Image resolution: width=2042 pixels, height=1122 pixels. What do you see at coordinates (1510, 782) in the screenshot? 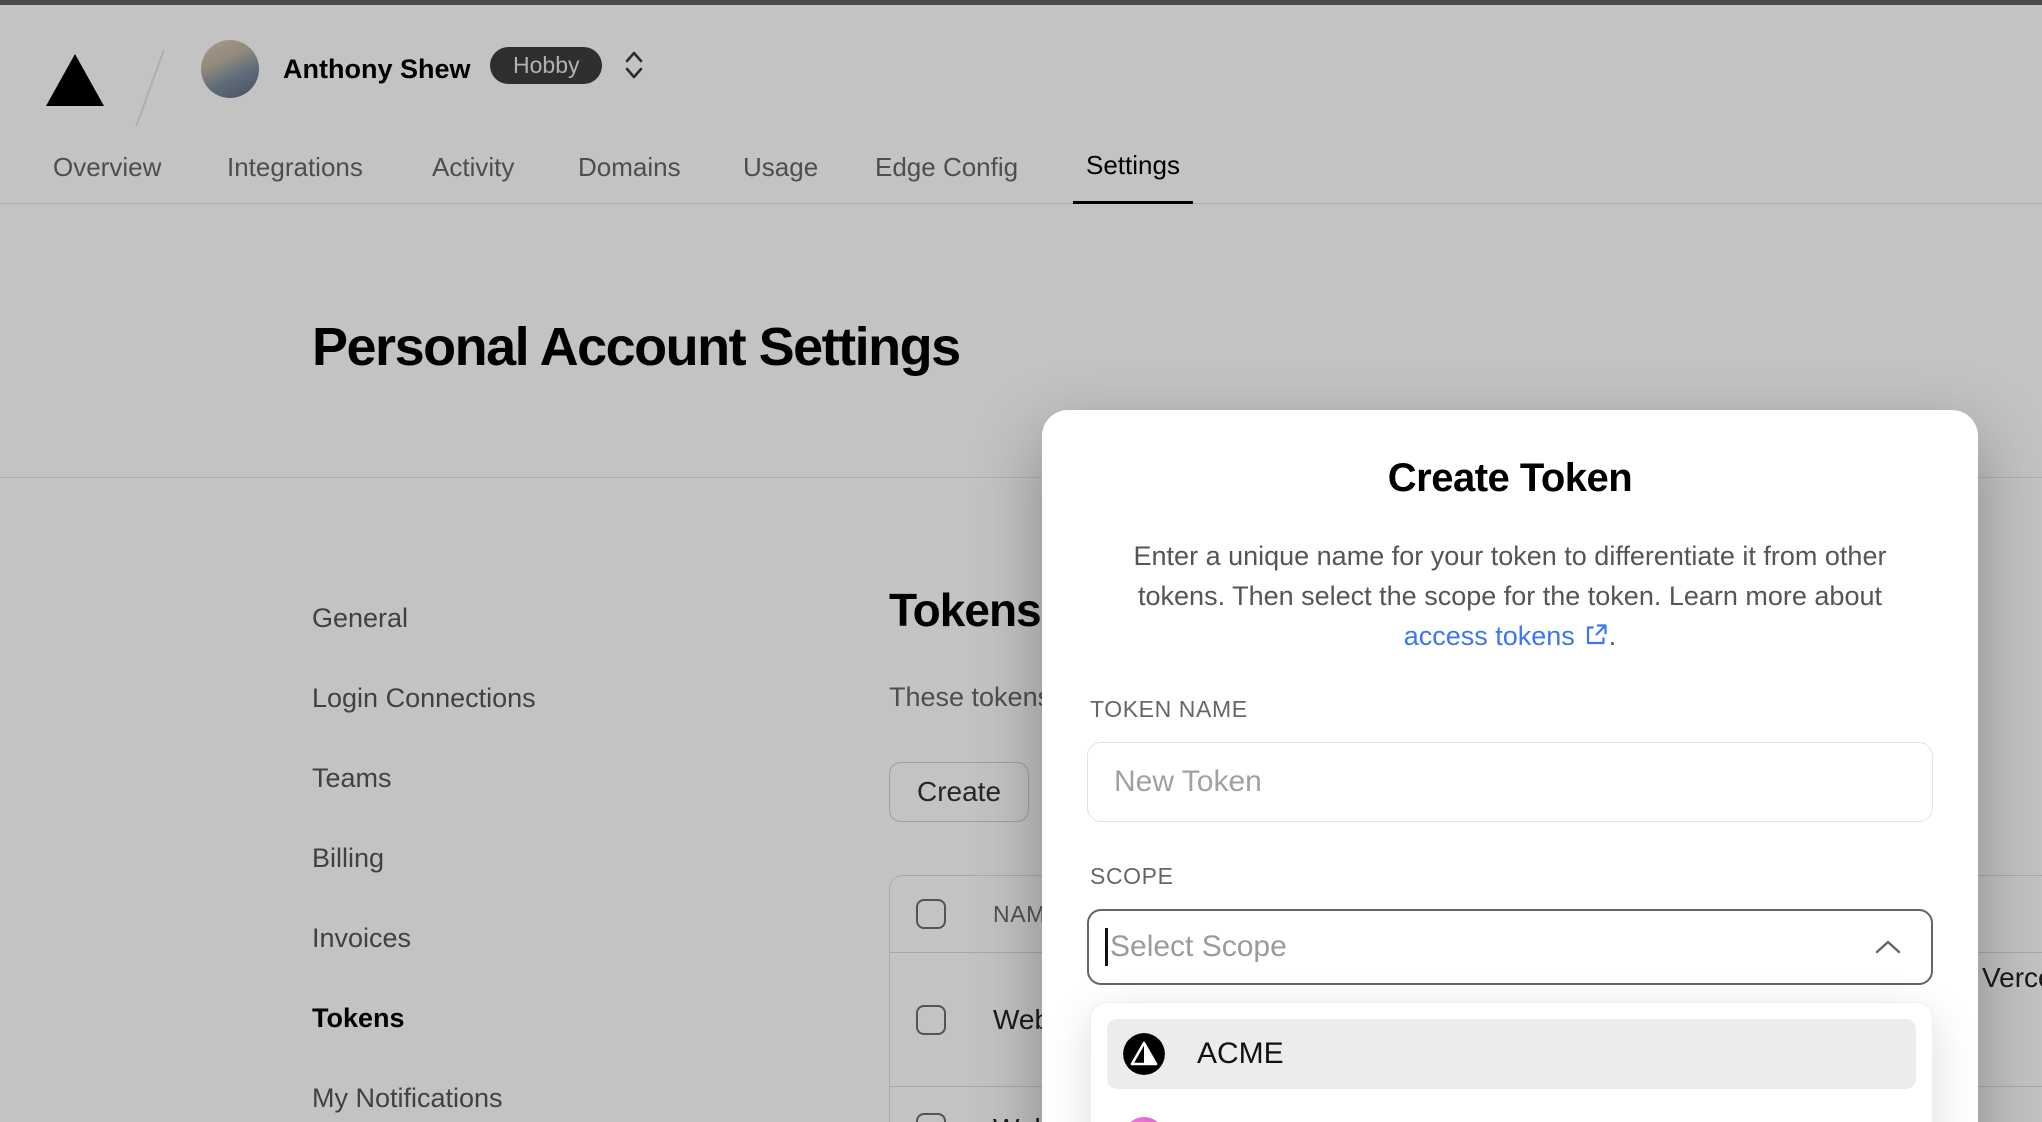
I see `token-name-input` at bounding box center [1510, 782].